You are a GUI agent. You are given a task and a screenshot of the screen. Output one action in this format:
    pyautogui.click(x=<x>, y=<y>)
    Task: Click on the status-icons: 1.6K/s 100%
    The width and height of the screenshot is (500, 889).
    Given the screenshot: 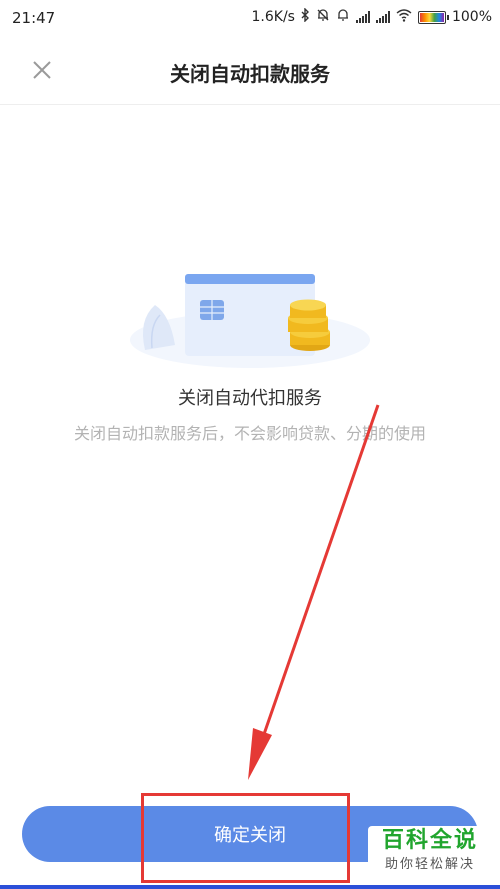 What is the action you would take?
    pyautogui.click(x=371, y=16)
    